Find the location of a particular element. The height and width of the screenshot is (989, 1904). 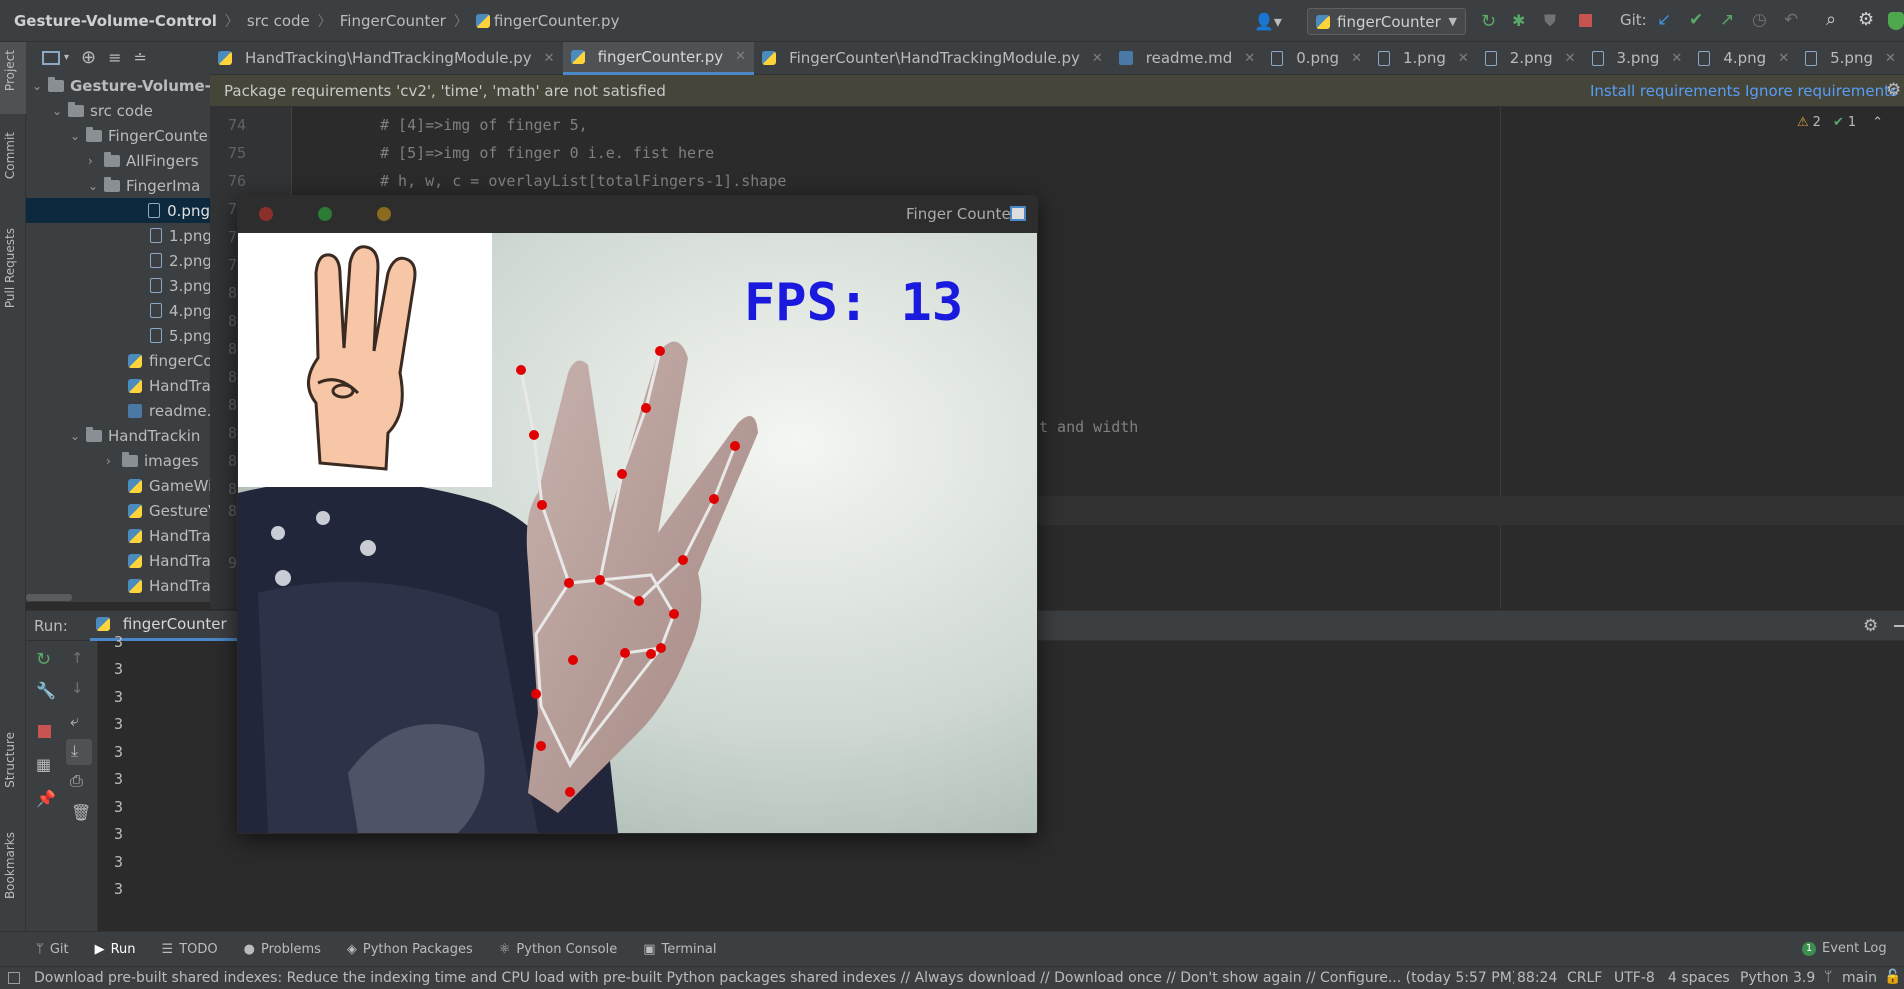

print-icon: ⎙ is located at coordinates (76, 781).